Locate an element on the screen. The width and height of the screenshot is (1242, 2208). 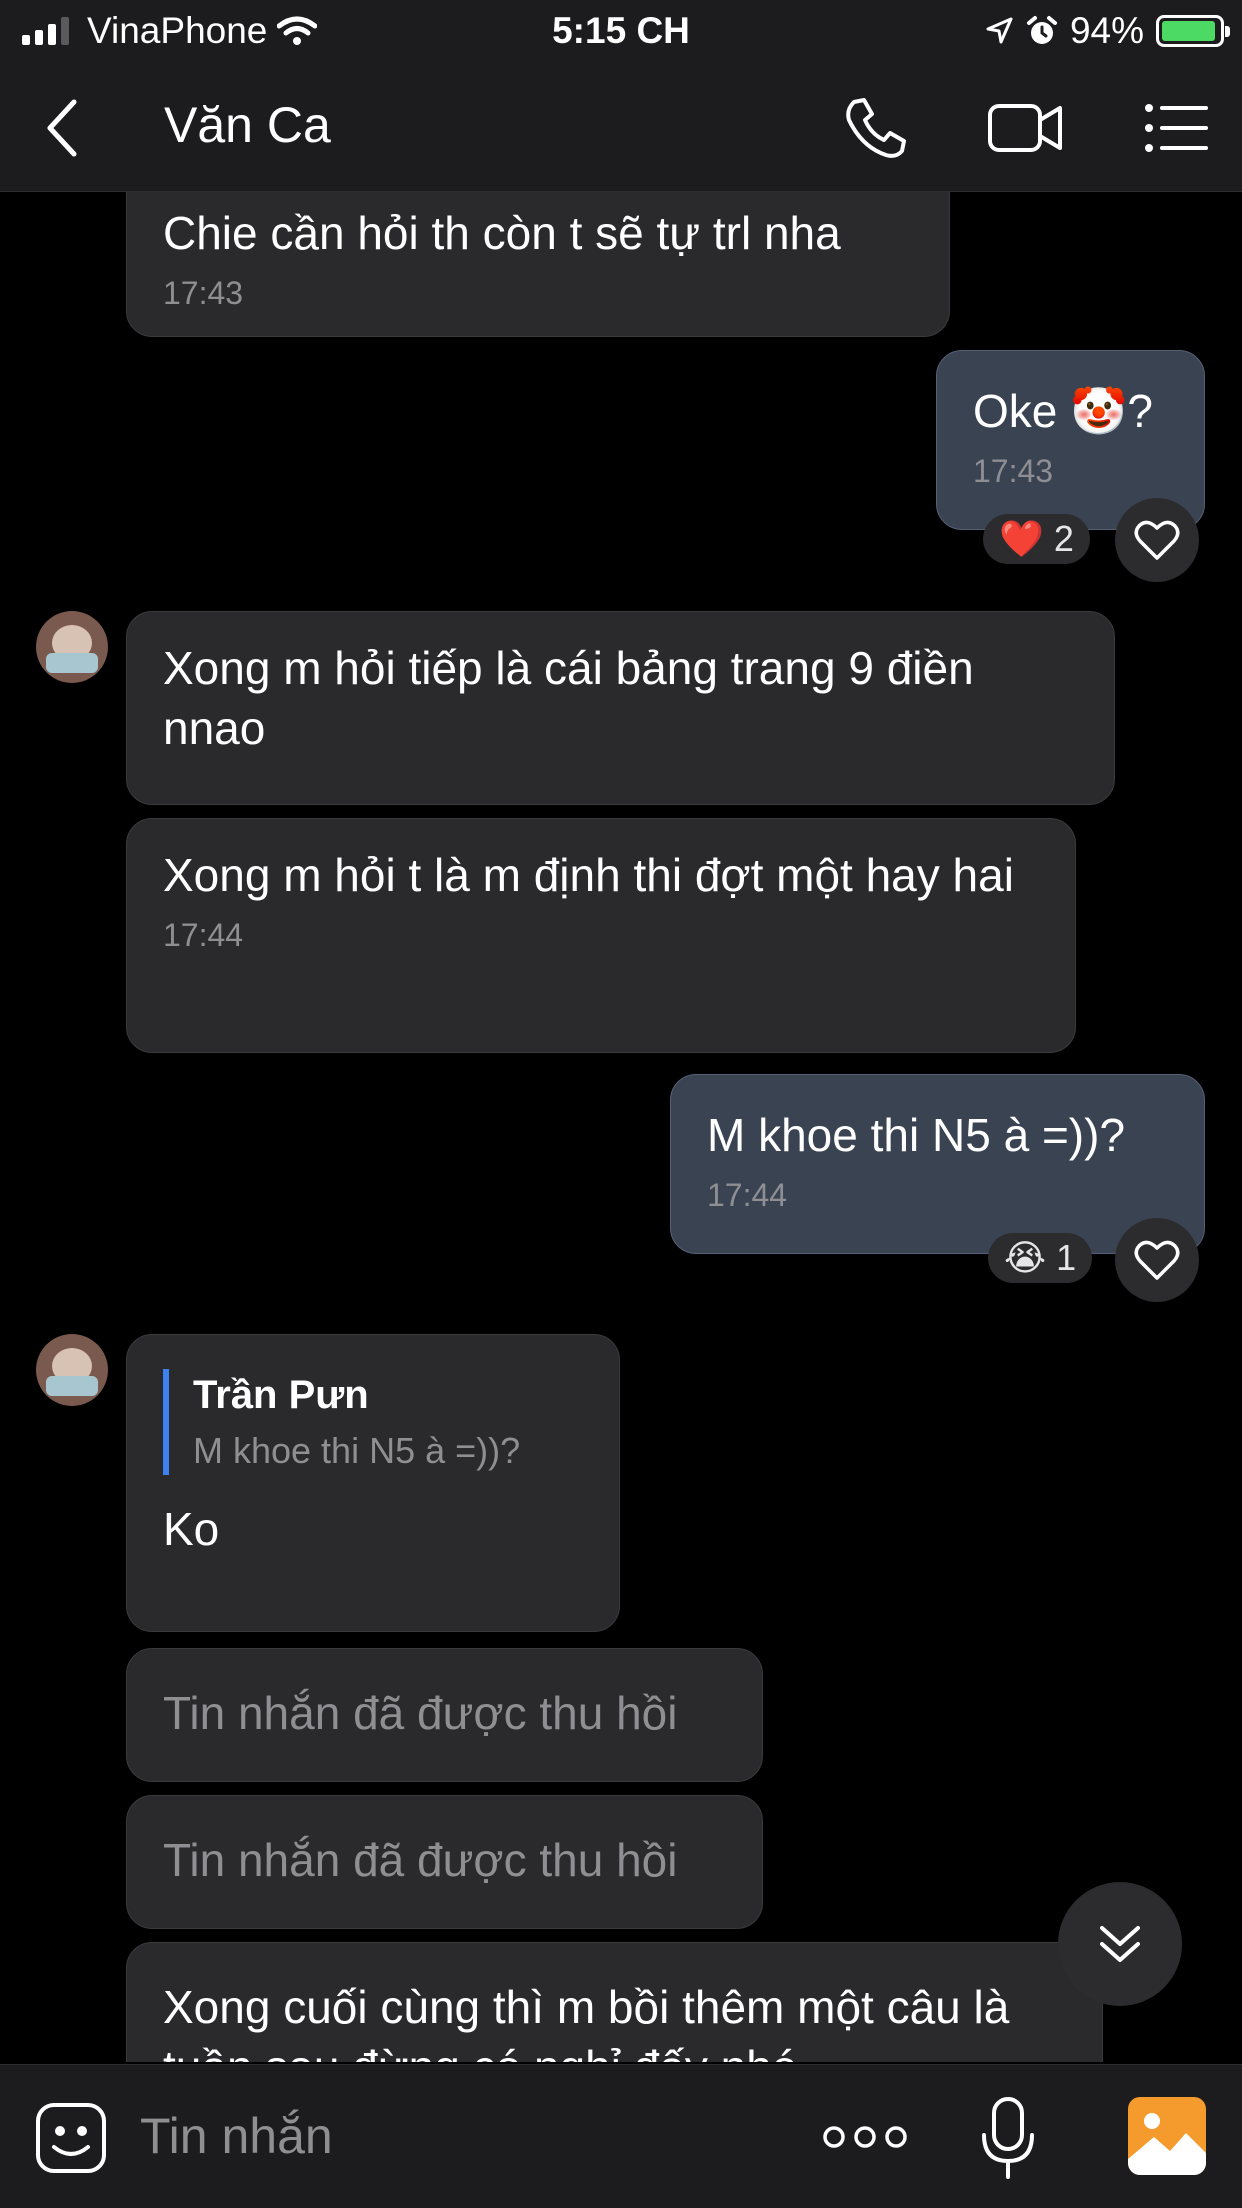
reaction-badge: ❤️ 2 is located at coordinates (1036, 539).